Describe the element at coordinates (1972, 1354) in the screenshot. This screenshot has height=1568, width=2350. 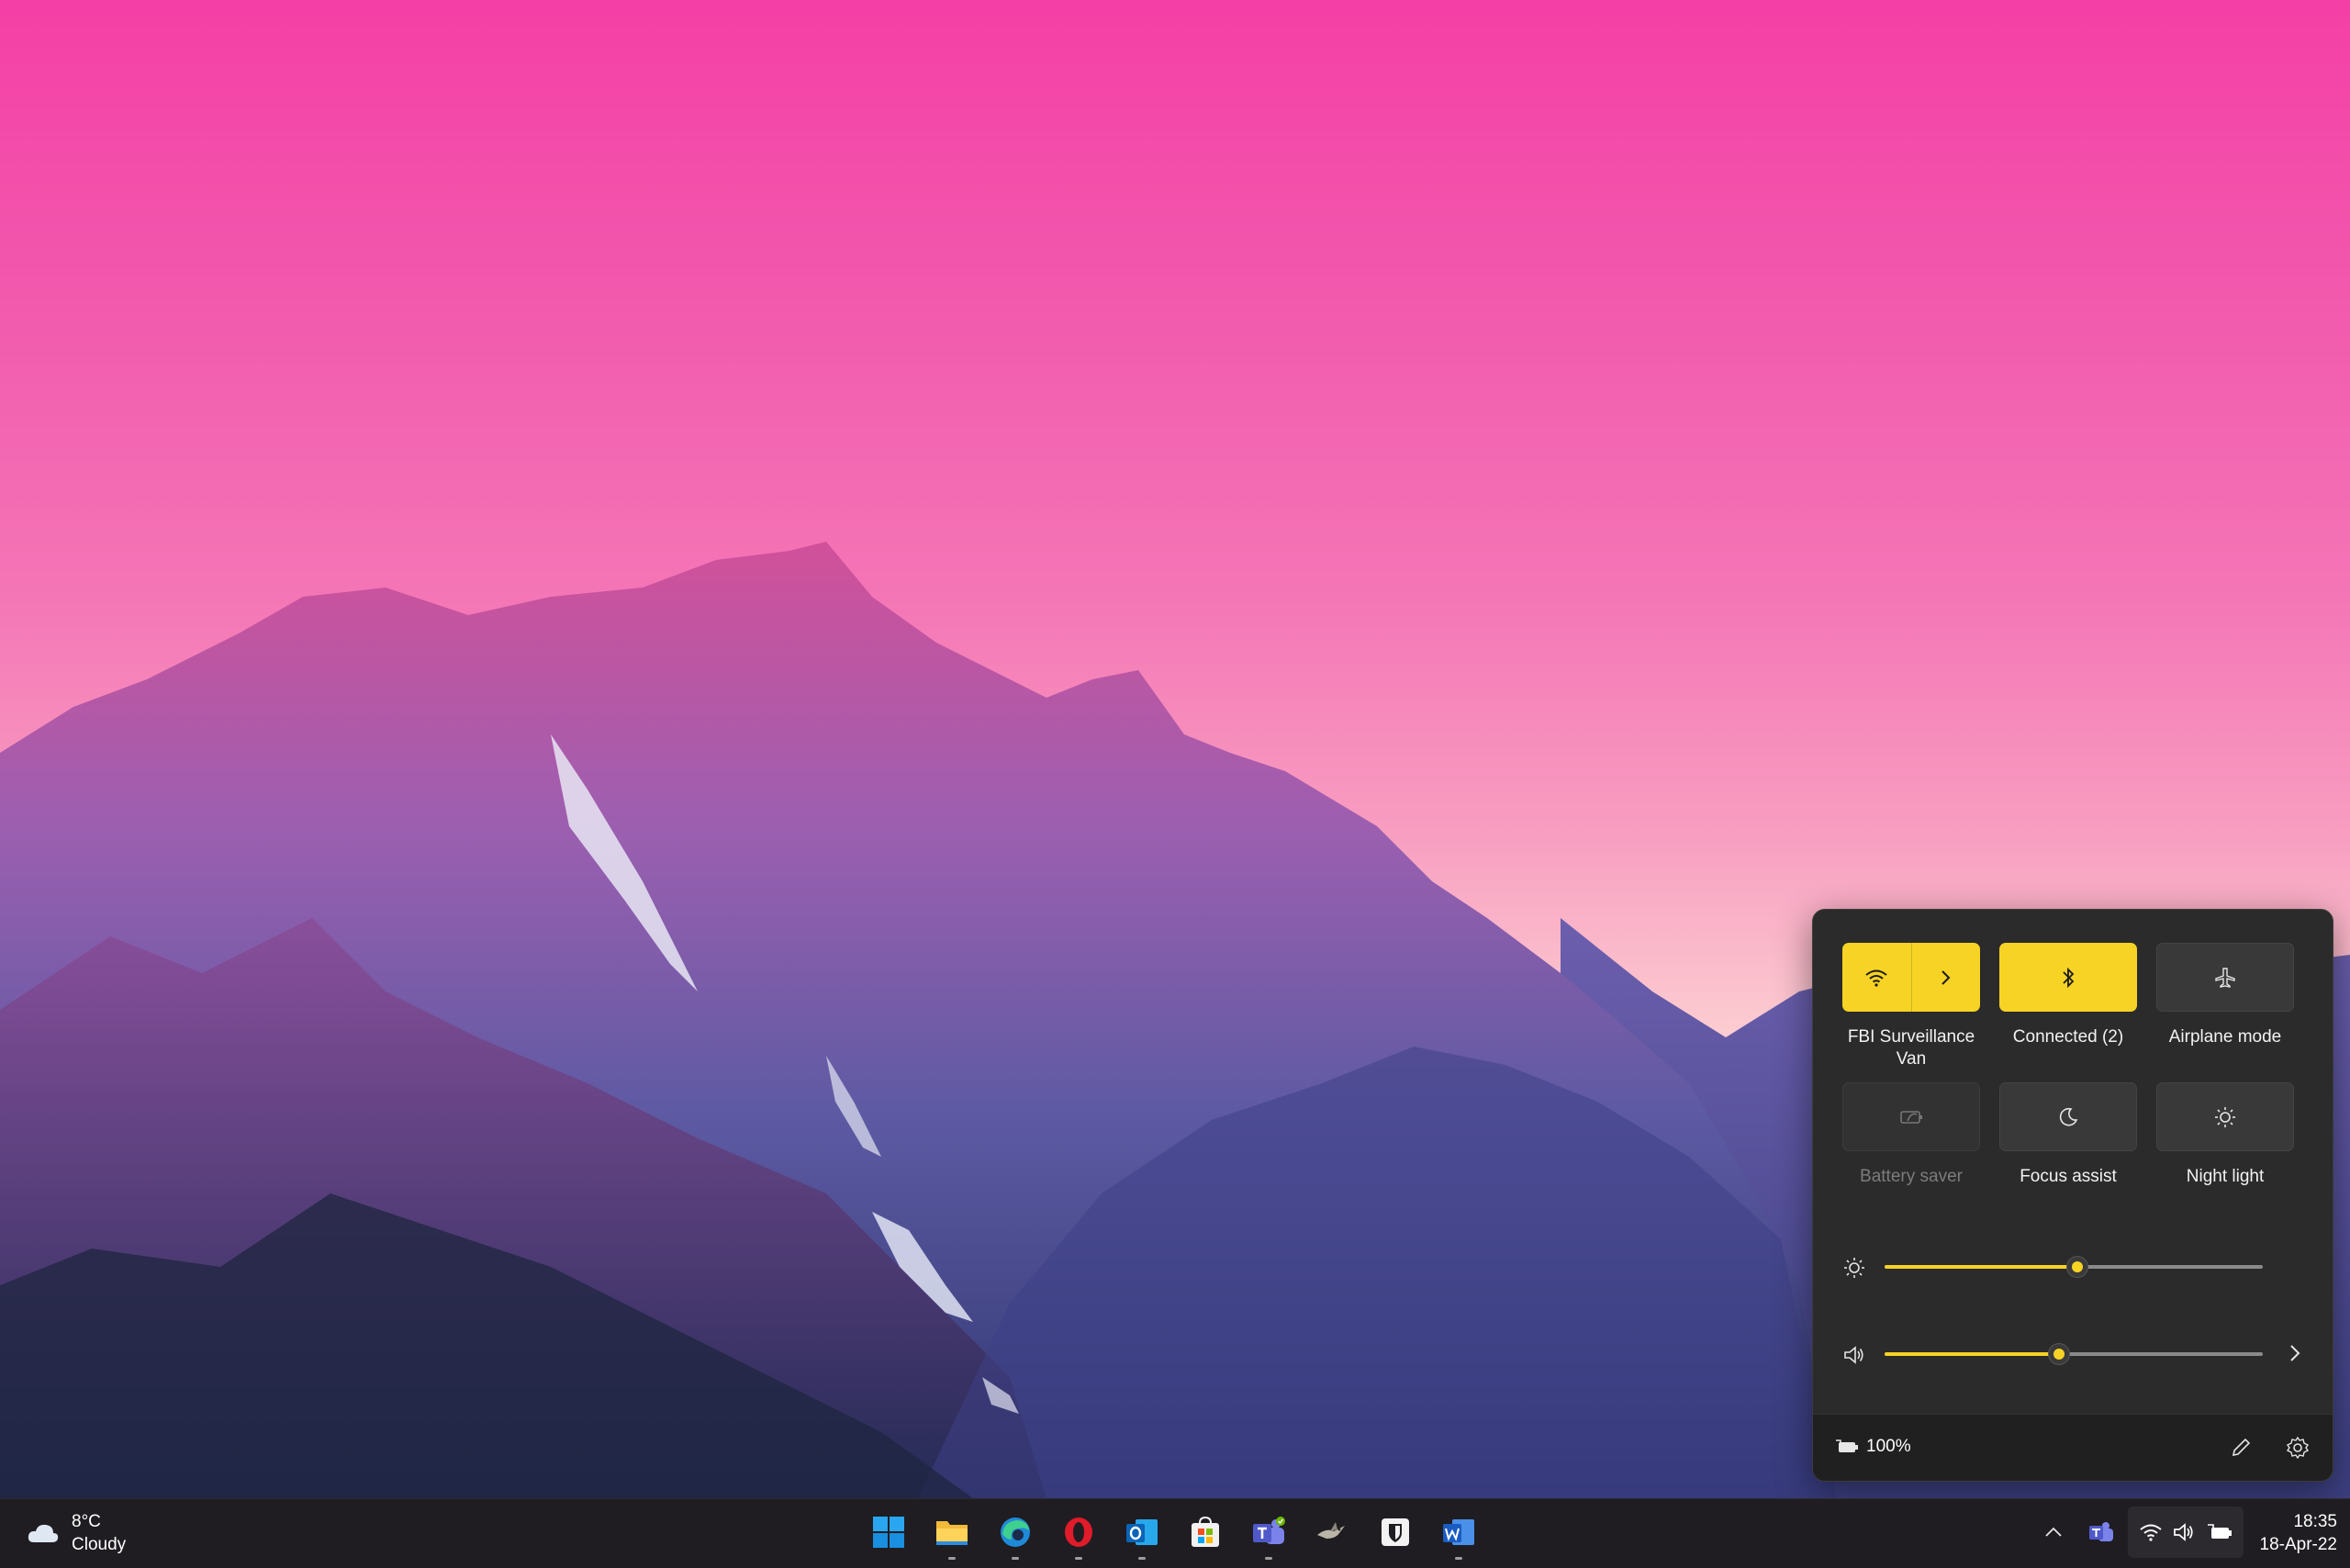
I see `volume-slider-fill` at that location.